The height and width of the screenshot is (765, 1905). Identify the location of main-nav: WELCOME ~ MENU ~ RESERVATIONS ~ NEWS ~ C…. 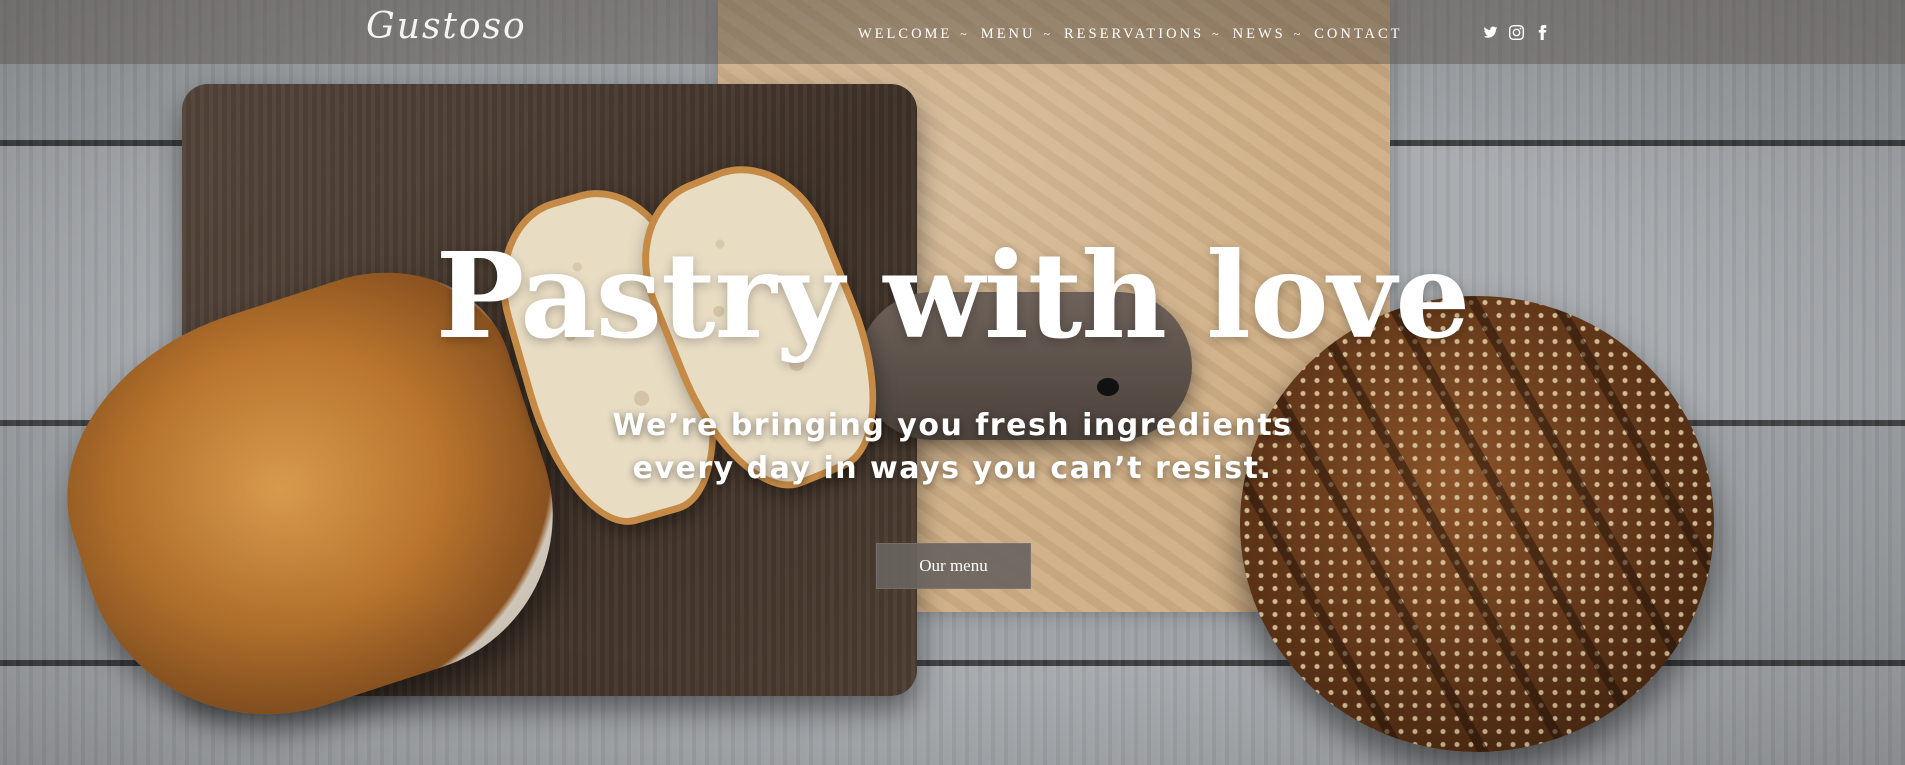
(1130, 34).